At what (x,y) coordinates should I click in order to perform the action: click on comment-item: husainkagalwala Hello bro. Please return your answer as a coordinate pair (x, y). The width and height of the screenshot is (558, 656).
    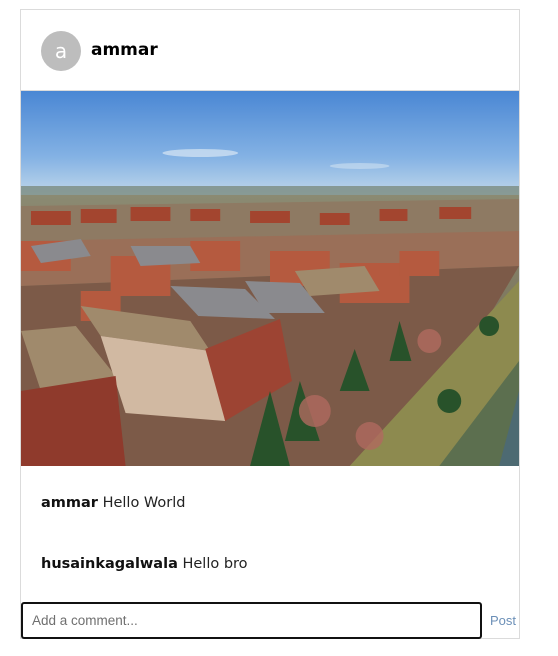
    Looking at the image, I should click on (144, 564).